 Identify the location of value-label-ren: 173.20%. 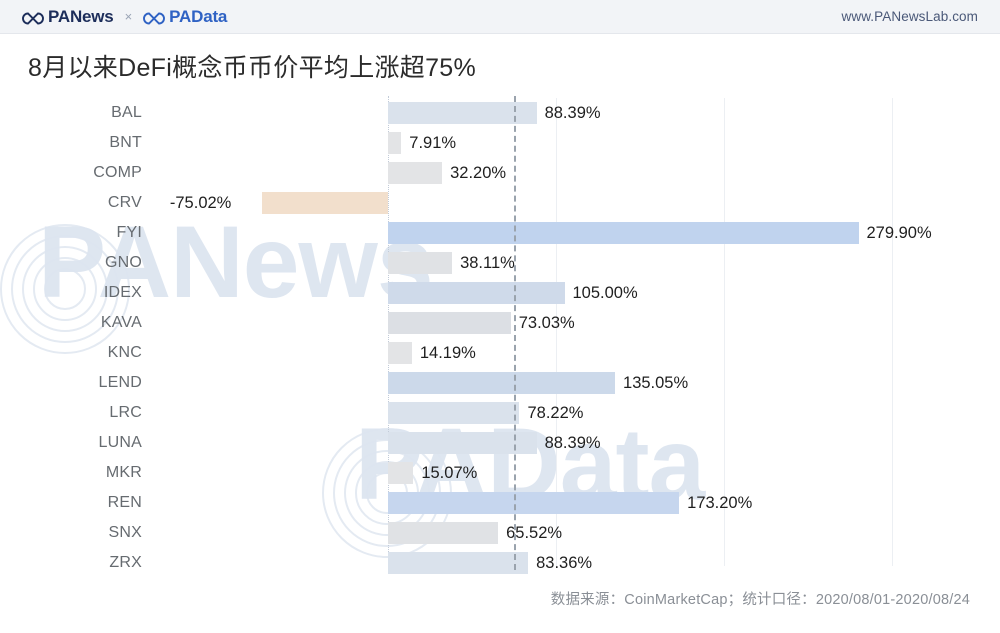
(720, 503).